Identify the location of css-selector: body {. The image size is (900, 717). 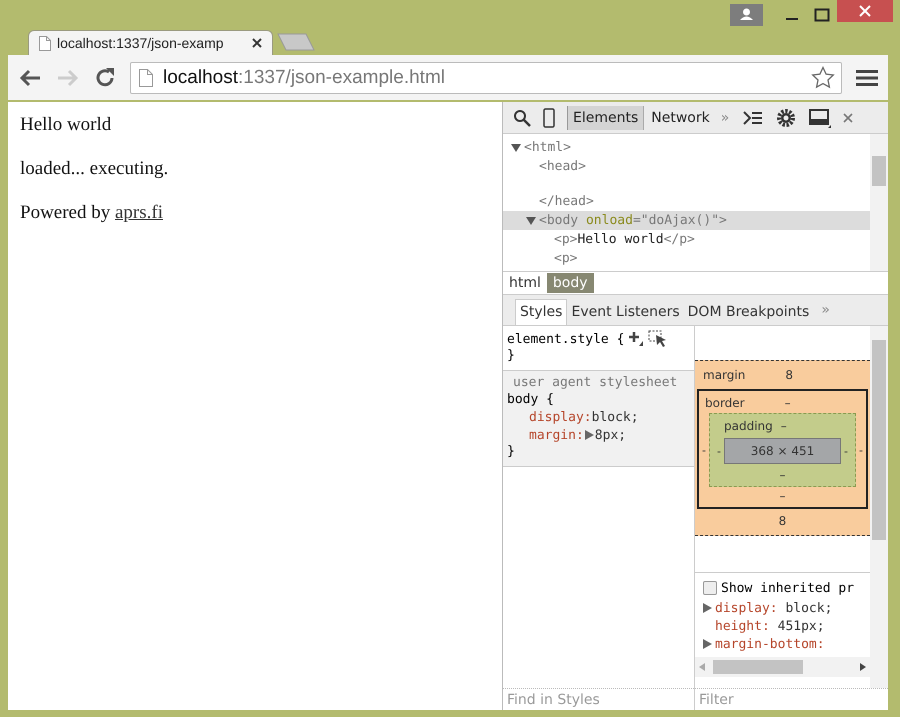
(530, 399).